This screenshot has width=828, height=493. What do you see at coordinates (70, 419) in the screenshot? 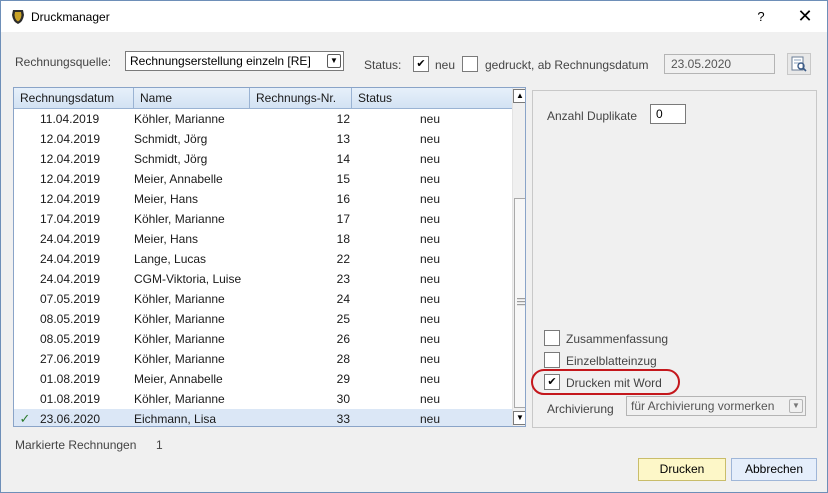
I see `cell-invoice-date: 23.06.2020` at bounding box center [70, 419].